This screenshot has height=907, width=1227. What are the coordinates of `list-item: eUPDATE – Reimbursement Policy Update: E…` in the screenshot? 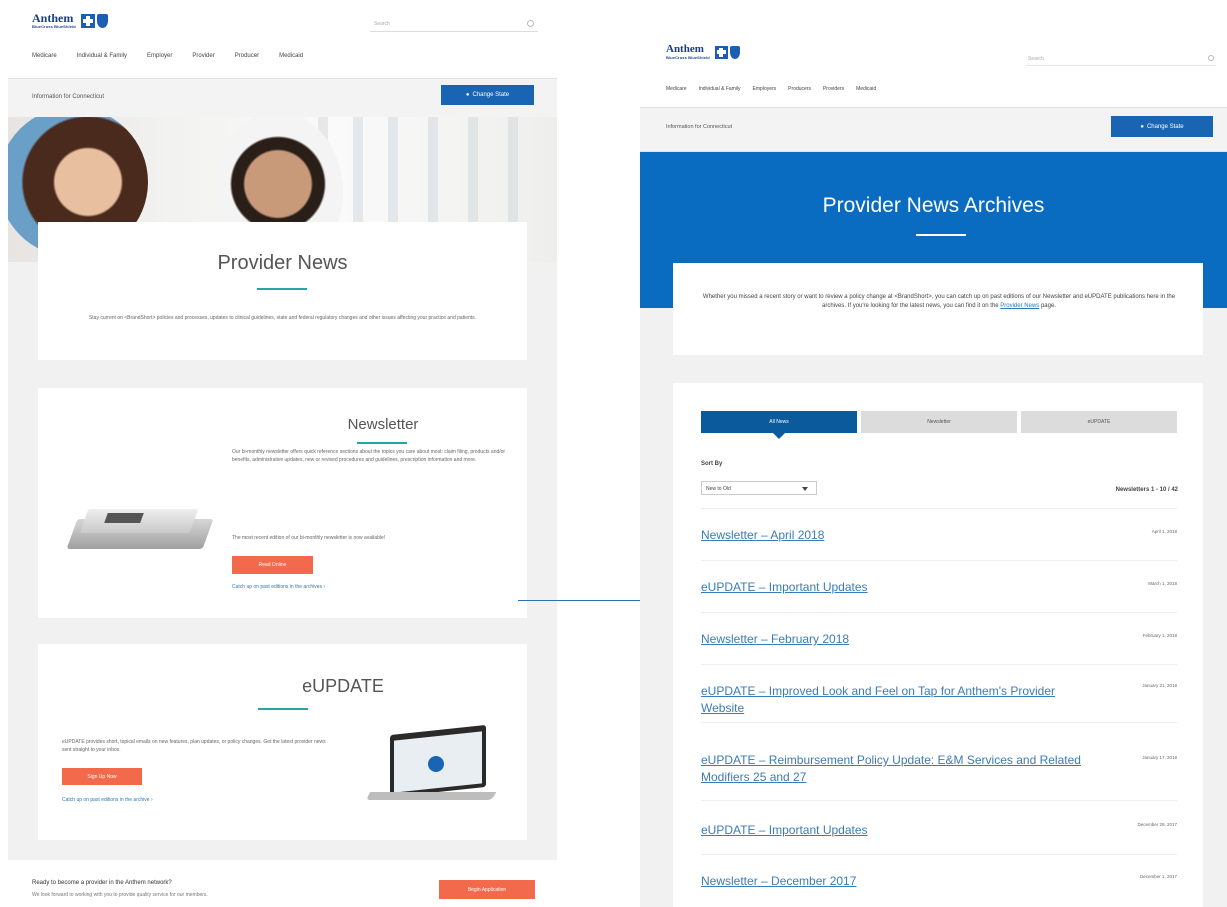 It's located at (939, 761).